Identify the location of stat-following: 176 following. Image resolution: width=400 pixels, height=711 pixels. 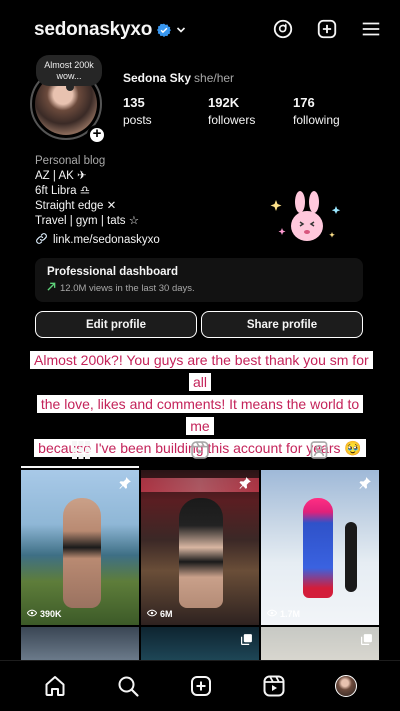
(335, 111).